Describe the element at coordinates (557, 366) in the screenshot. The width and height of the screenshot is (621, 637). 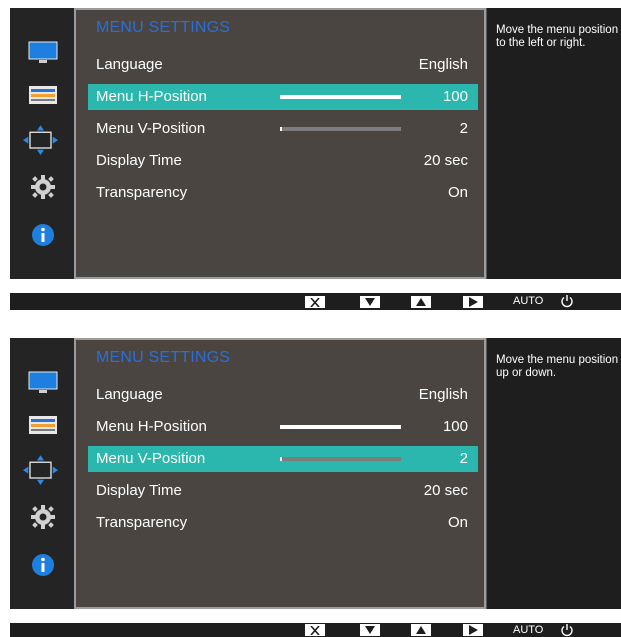
I see `help-text: Move the menu position up or down.` at that location.